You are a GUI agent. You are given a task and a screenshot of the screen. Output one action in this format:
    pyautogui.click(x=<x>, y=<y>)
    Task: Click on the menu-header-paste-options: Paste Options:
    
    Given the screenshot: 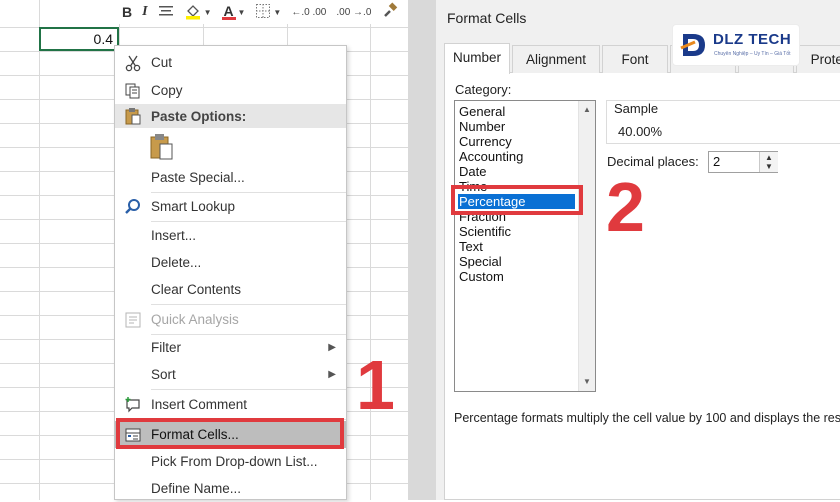 What is the action you would take?
    pyautogui.click(x=230, y=116)
    